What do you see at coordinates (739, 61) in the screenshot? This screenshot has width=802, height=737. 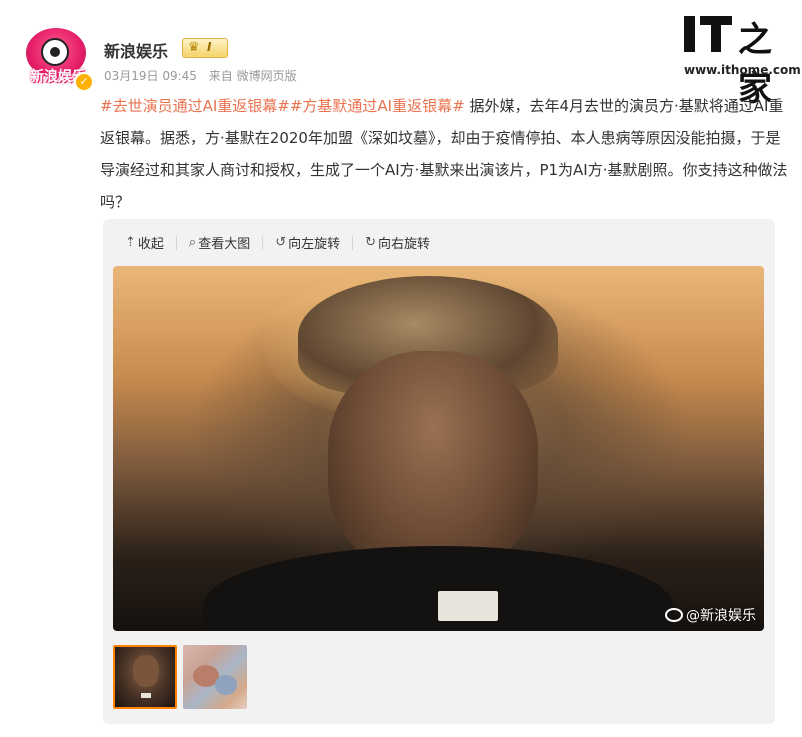 I see `ithome-logo: 之家` at bounding box center [739, 61].